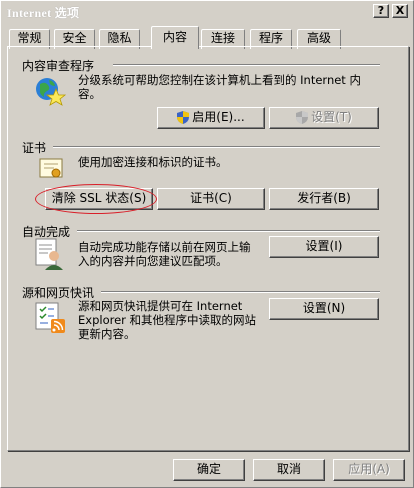 This screenshot has width=414, height=488. Describe the element at coordinates (89, 94) in the screenshot. I see `content-advisor-description-2: 容。` at that location.